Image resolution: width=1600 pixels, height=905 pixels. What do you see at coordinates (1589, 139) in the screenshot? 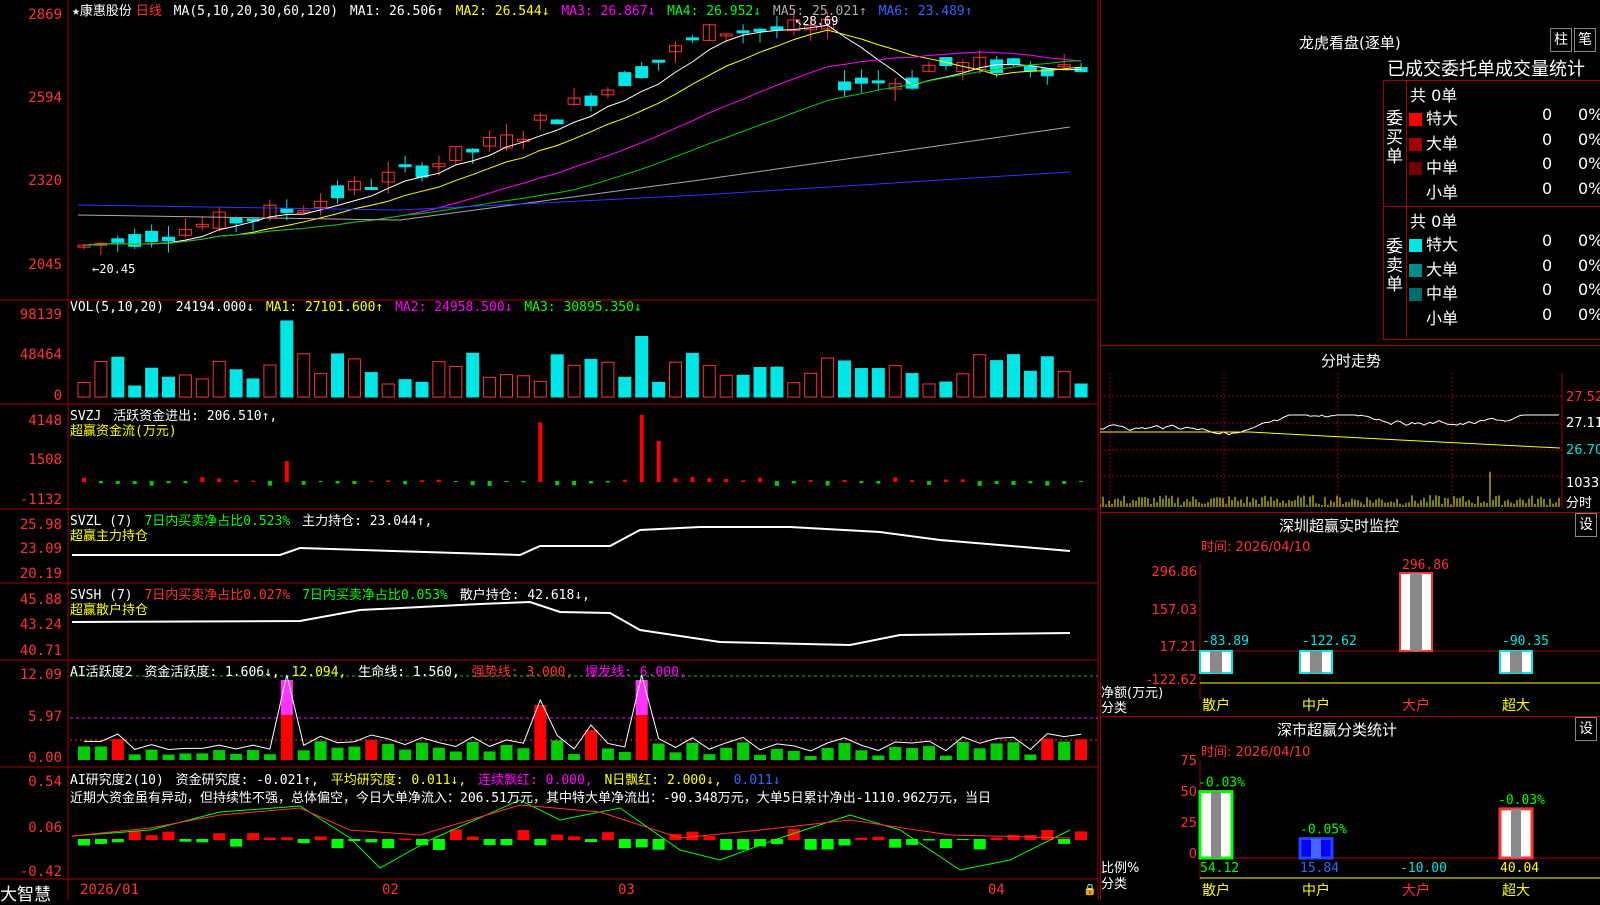
I see `buy-row-pct: 0%` at bounding box center [1589, 139].